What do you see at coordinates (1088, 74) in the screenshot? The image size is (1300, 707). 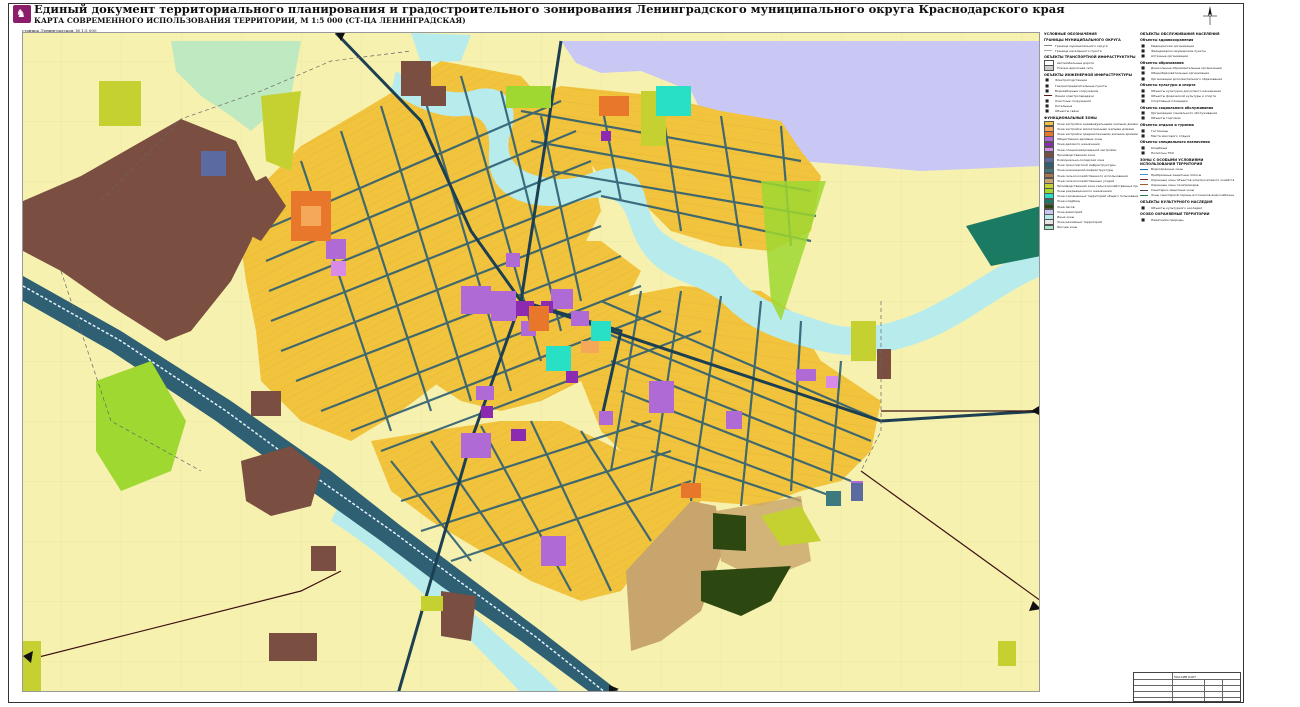 I see `legend-section-heading: ОБЪЕКТЫ ИНЖЕНЕРНОЙ ИНФРАСТРУКТУРЫ` at bounding box center [1088, 74].